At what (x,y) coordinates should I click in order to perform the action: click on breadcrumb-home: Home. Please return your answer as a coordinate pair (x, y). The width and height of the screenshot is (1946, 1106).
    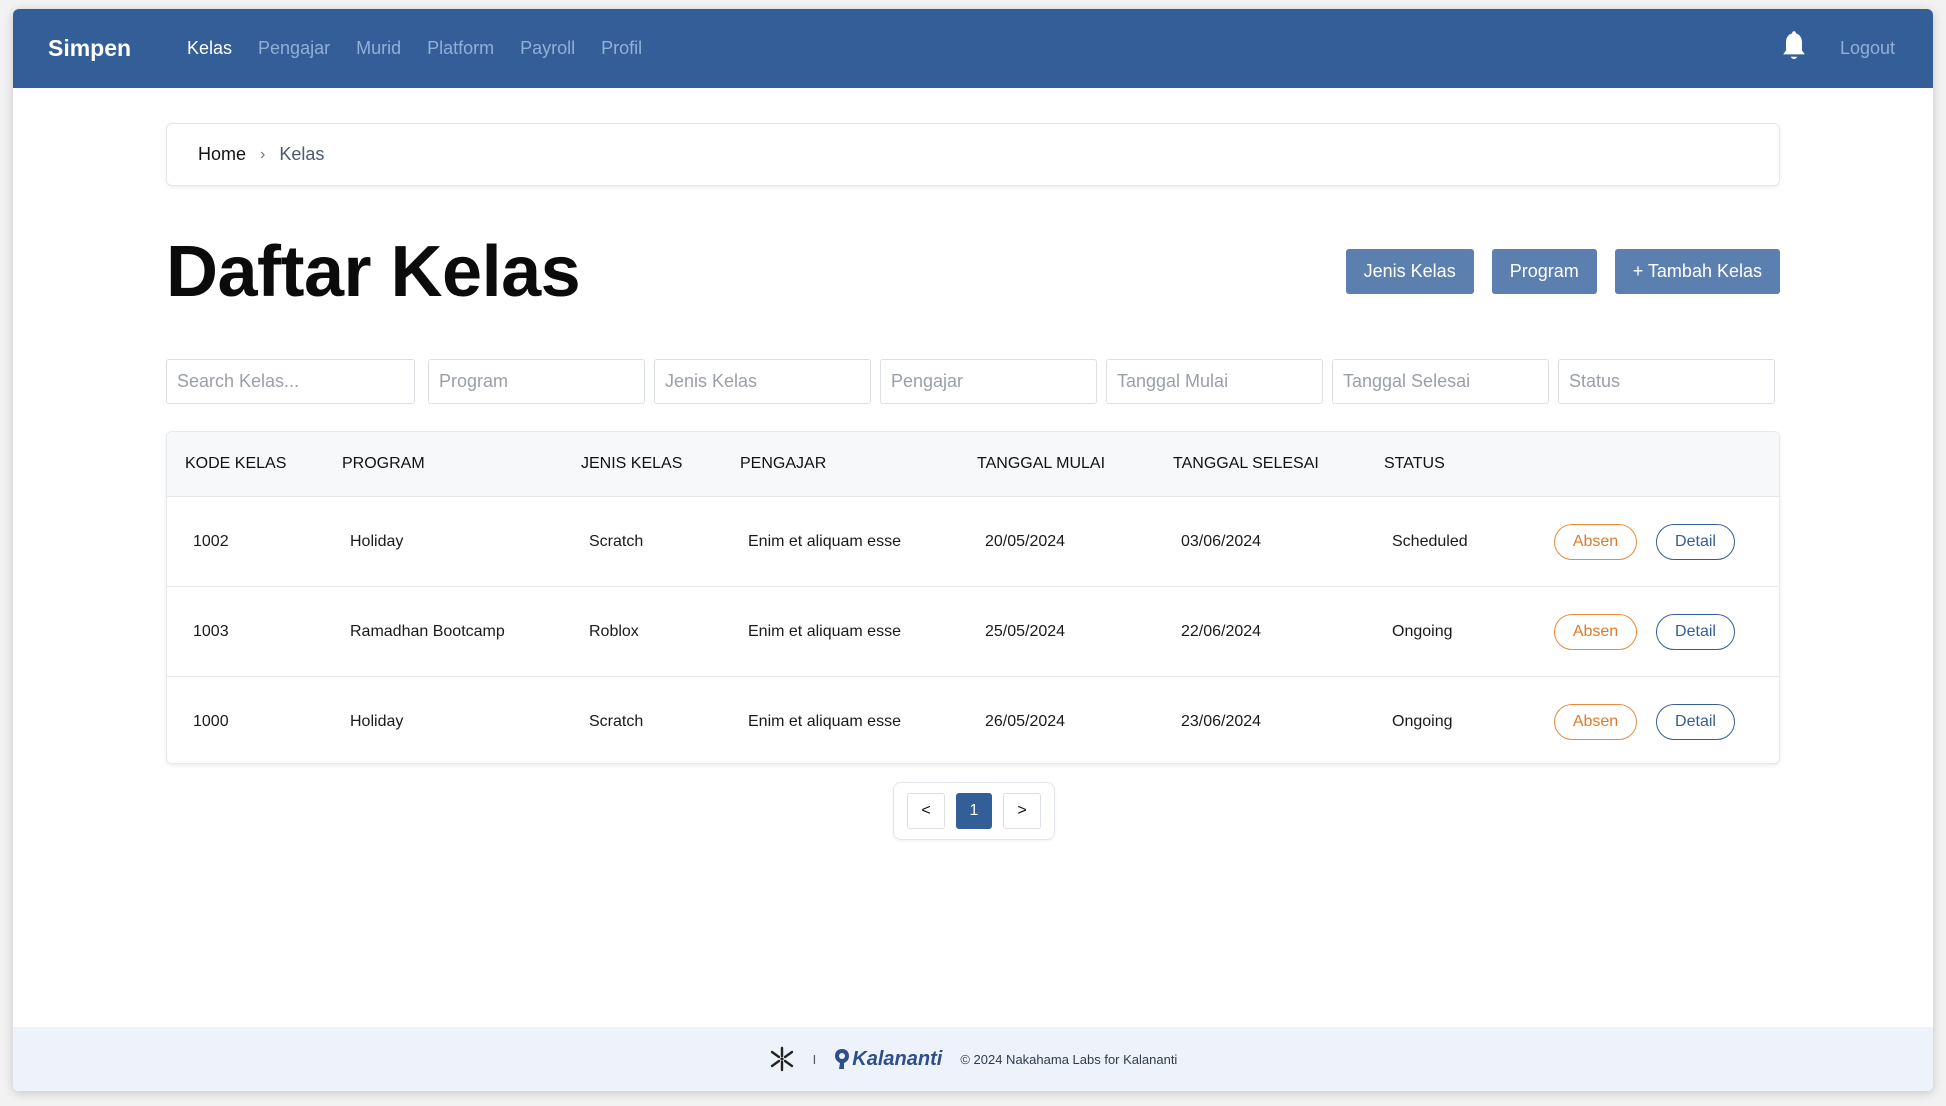
    Looking at the image, I should click on (222, 154).